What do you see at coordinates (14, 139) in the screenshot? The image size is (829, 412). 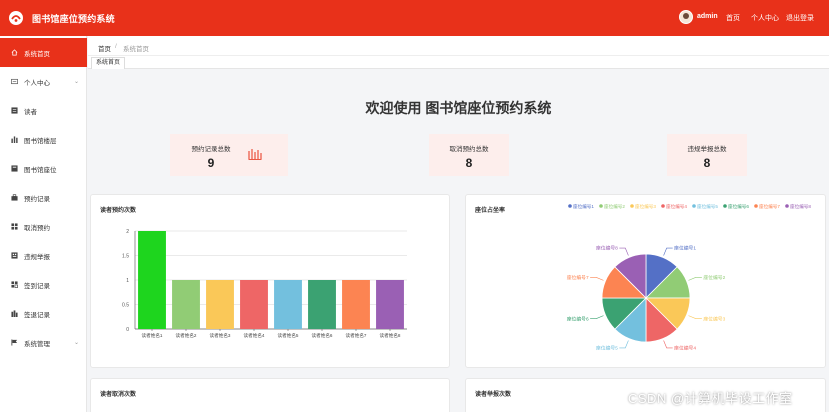 I see `bar-chart-icon` at bounding box center [14, 139].